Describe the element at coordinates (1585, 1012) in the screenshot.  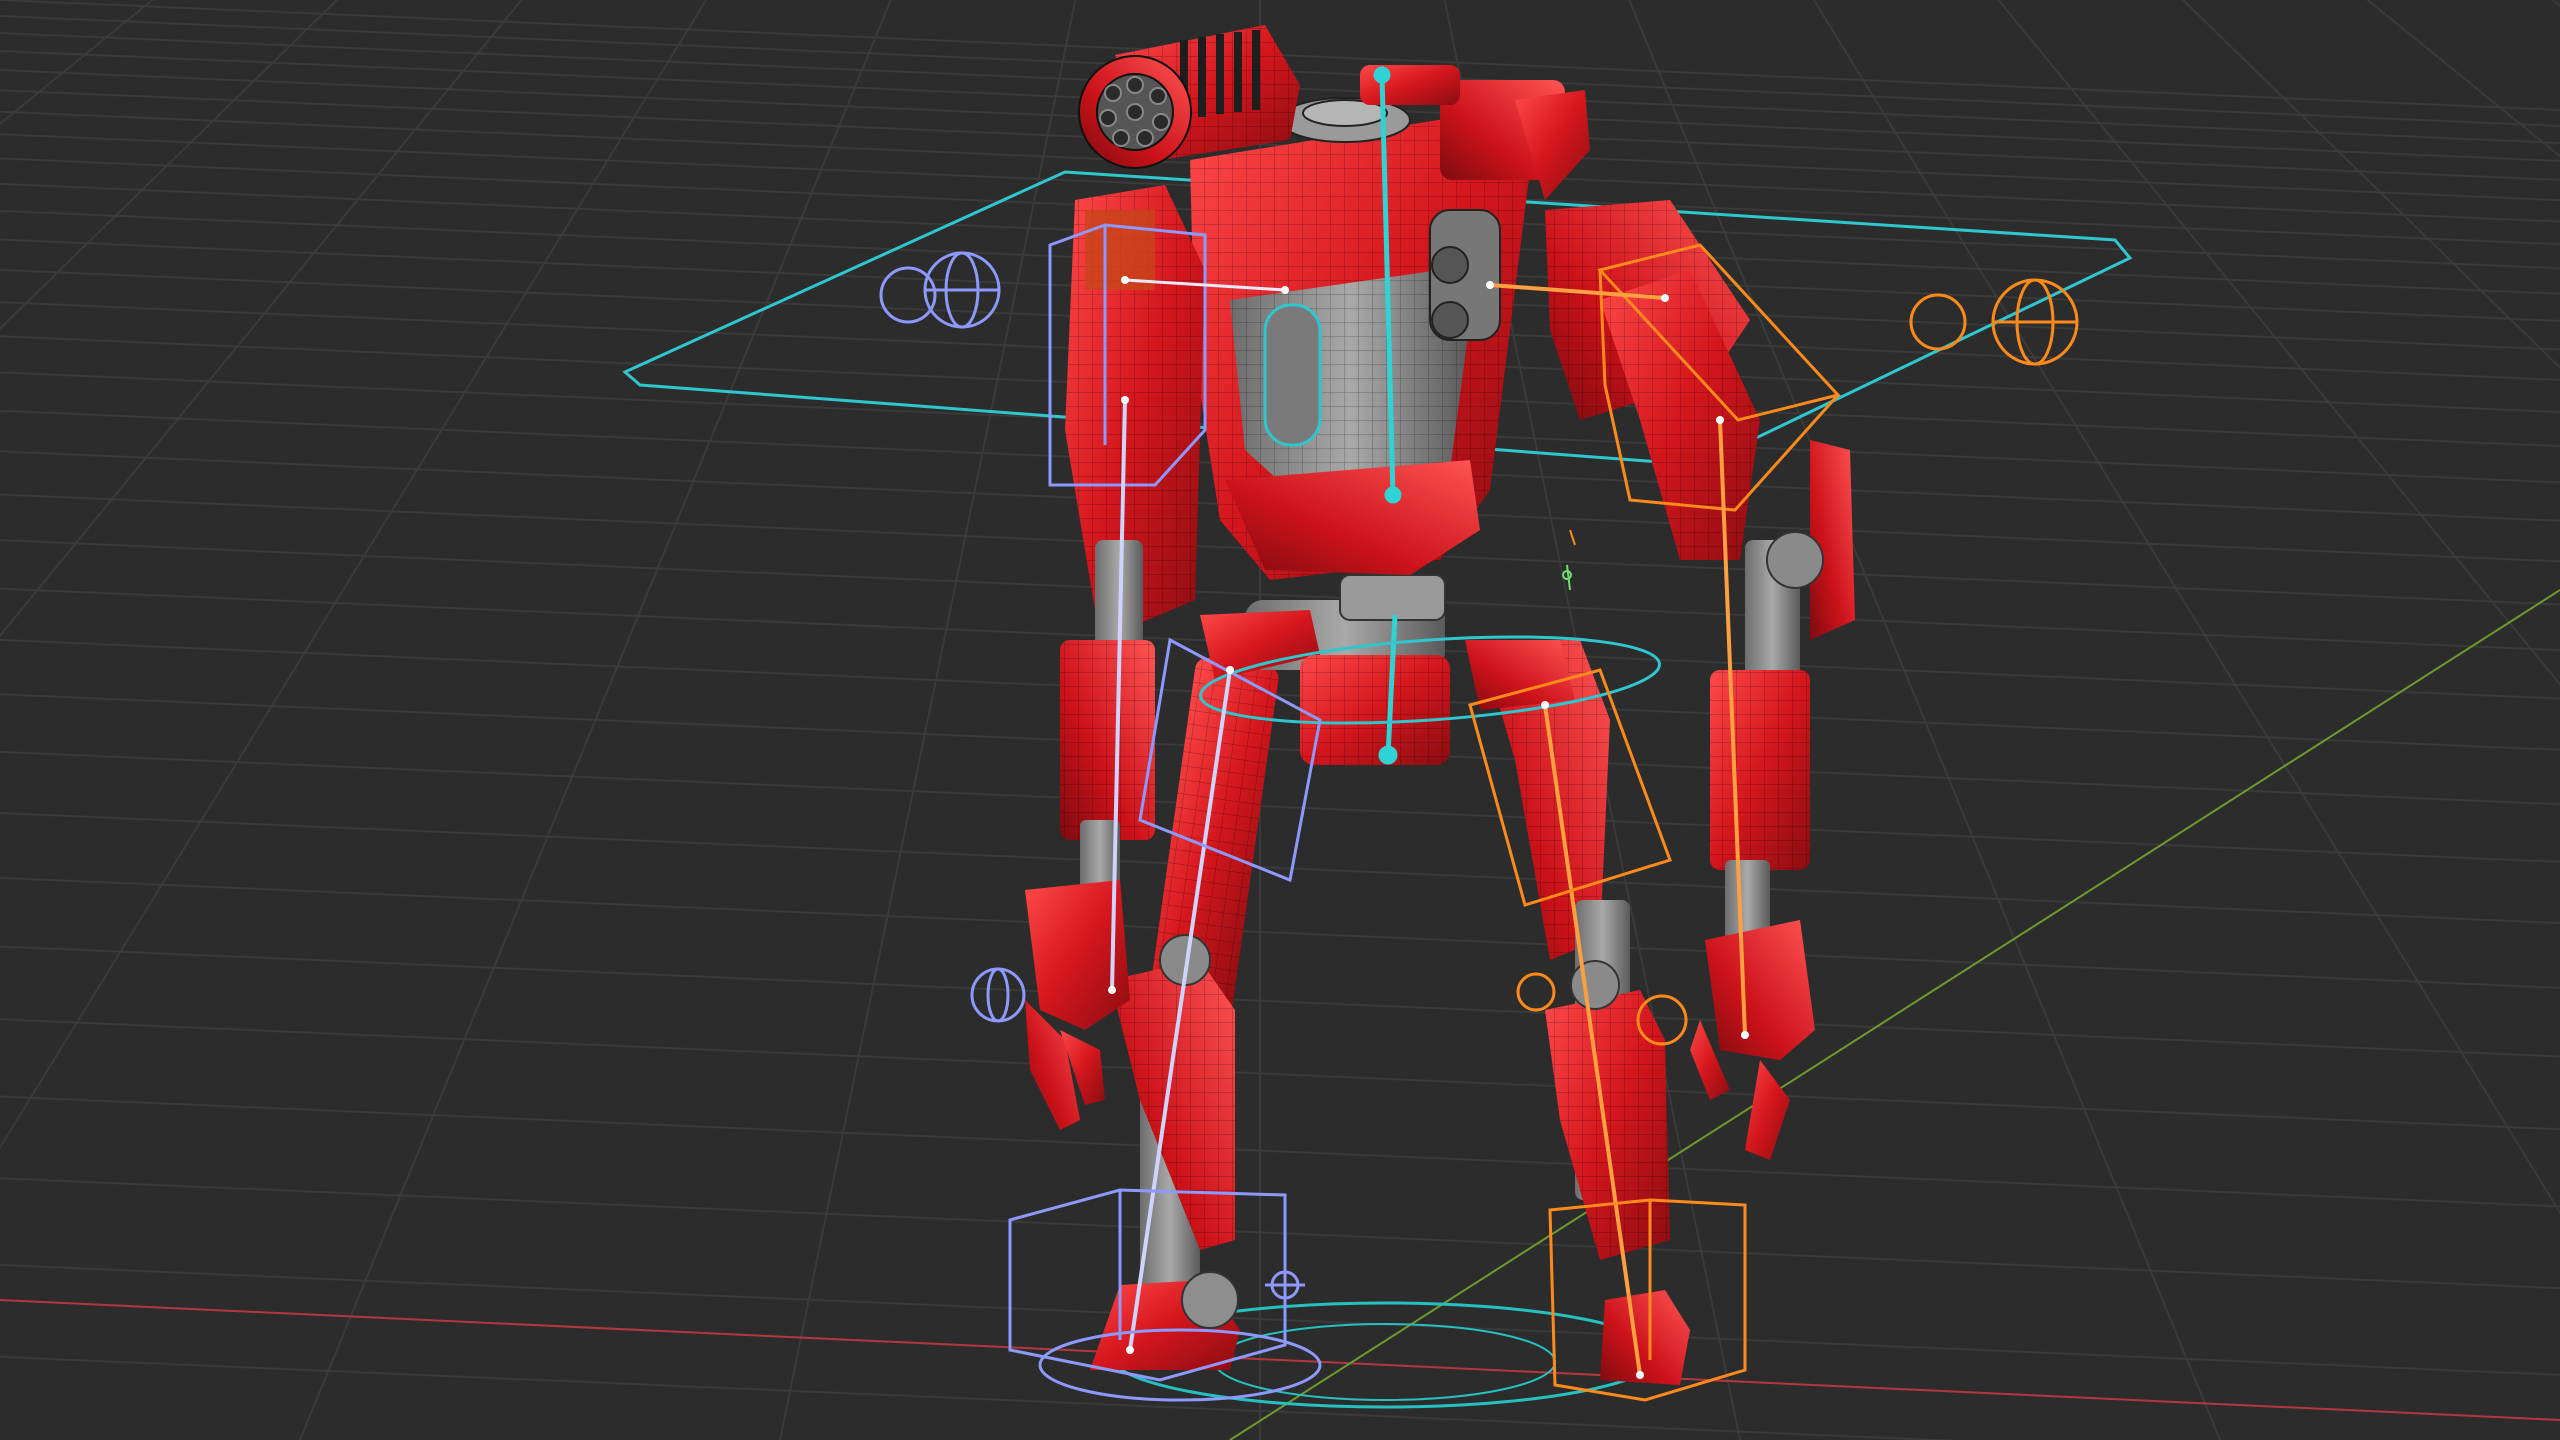
I see `right-leg` at that location.